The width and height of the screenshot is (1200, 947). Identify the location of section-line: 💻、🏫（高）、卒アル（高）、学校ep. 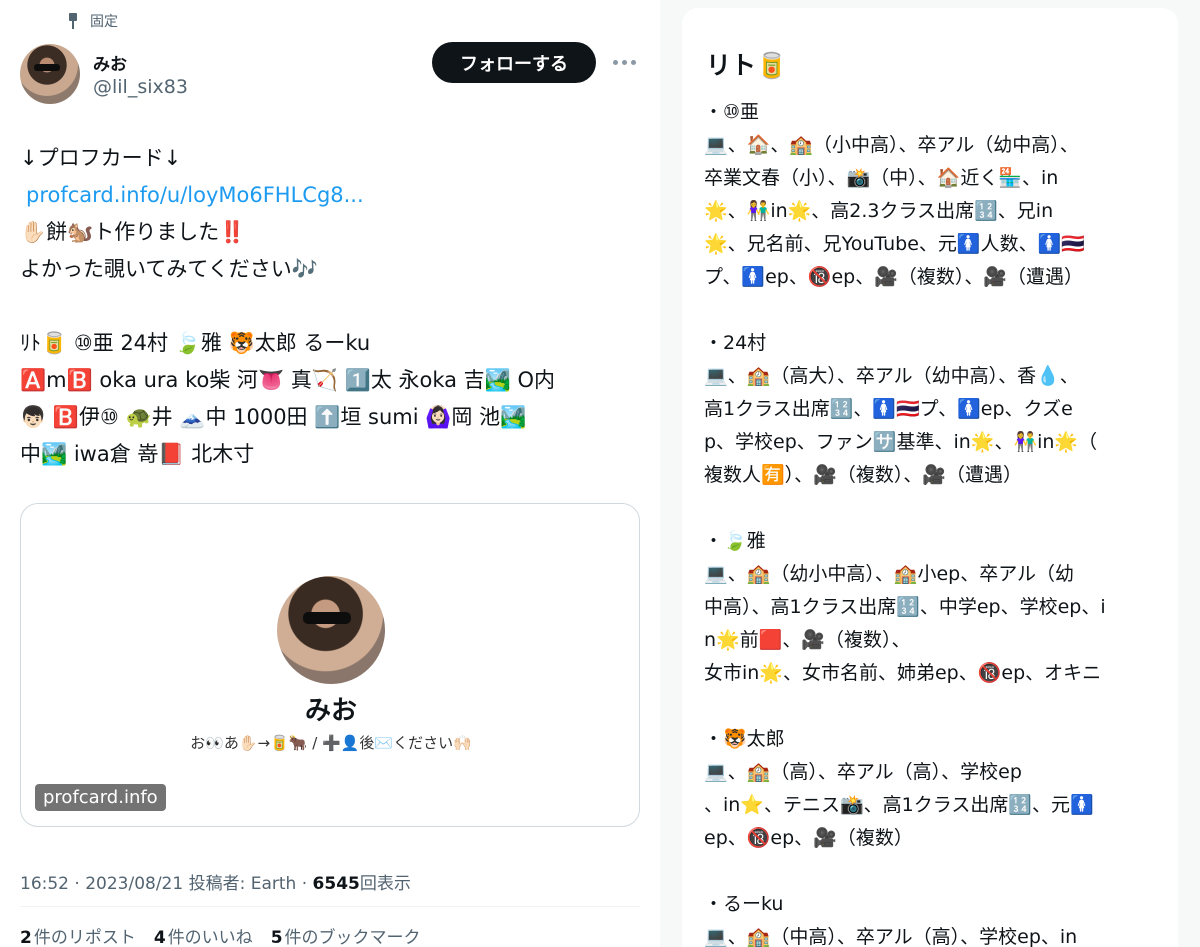
(863, 772).